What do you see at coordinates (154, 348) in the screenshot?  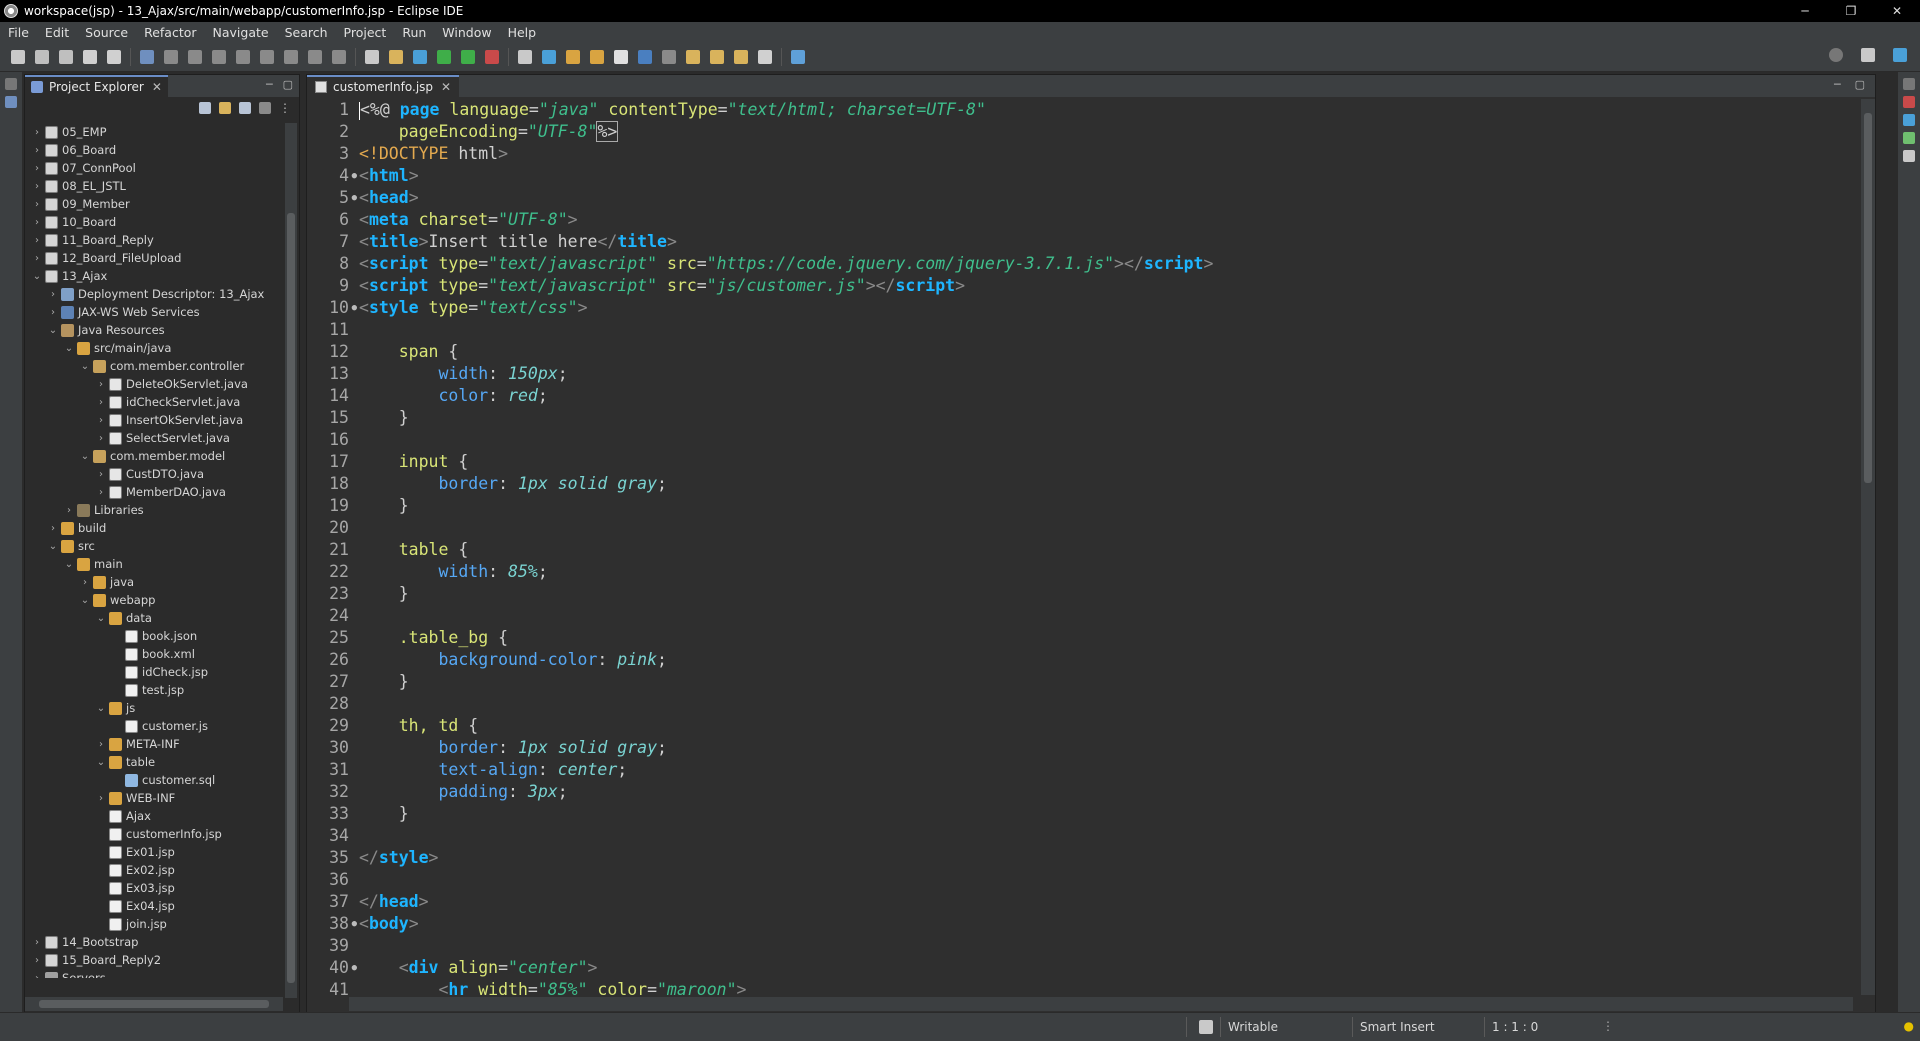 I see `tree-item: ⌄ src/main/java` at bounding box center [154, 348].